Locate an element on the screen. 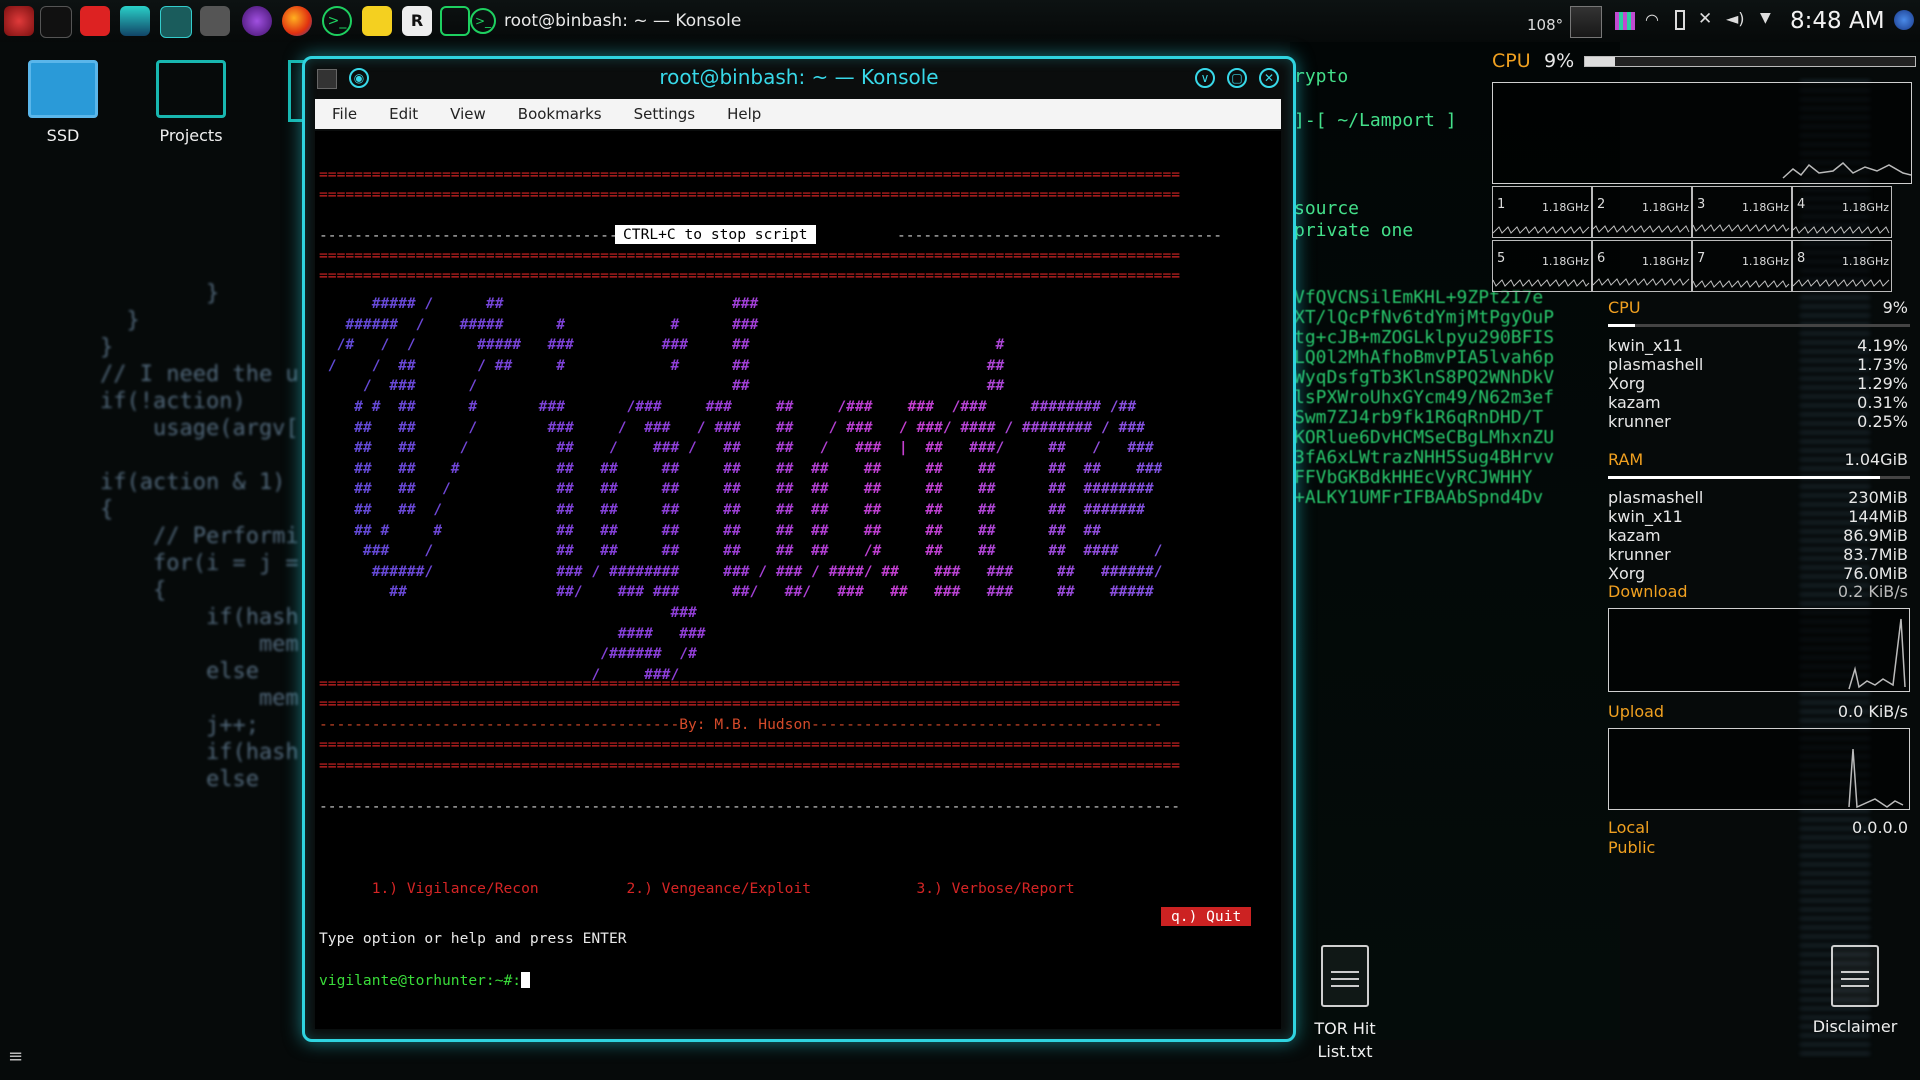 The height and width of the screenshot is (1080, 1920). temperature-readout: 108° is located at coordinates (1545, 25).